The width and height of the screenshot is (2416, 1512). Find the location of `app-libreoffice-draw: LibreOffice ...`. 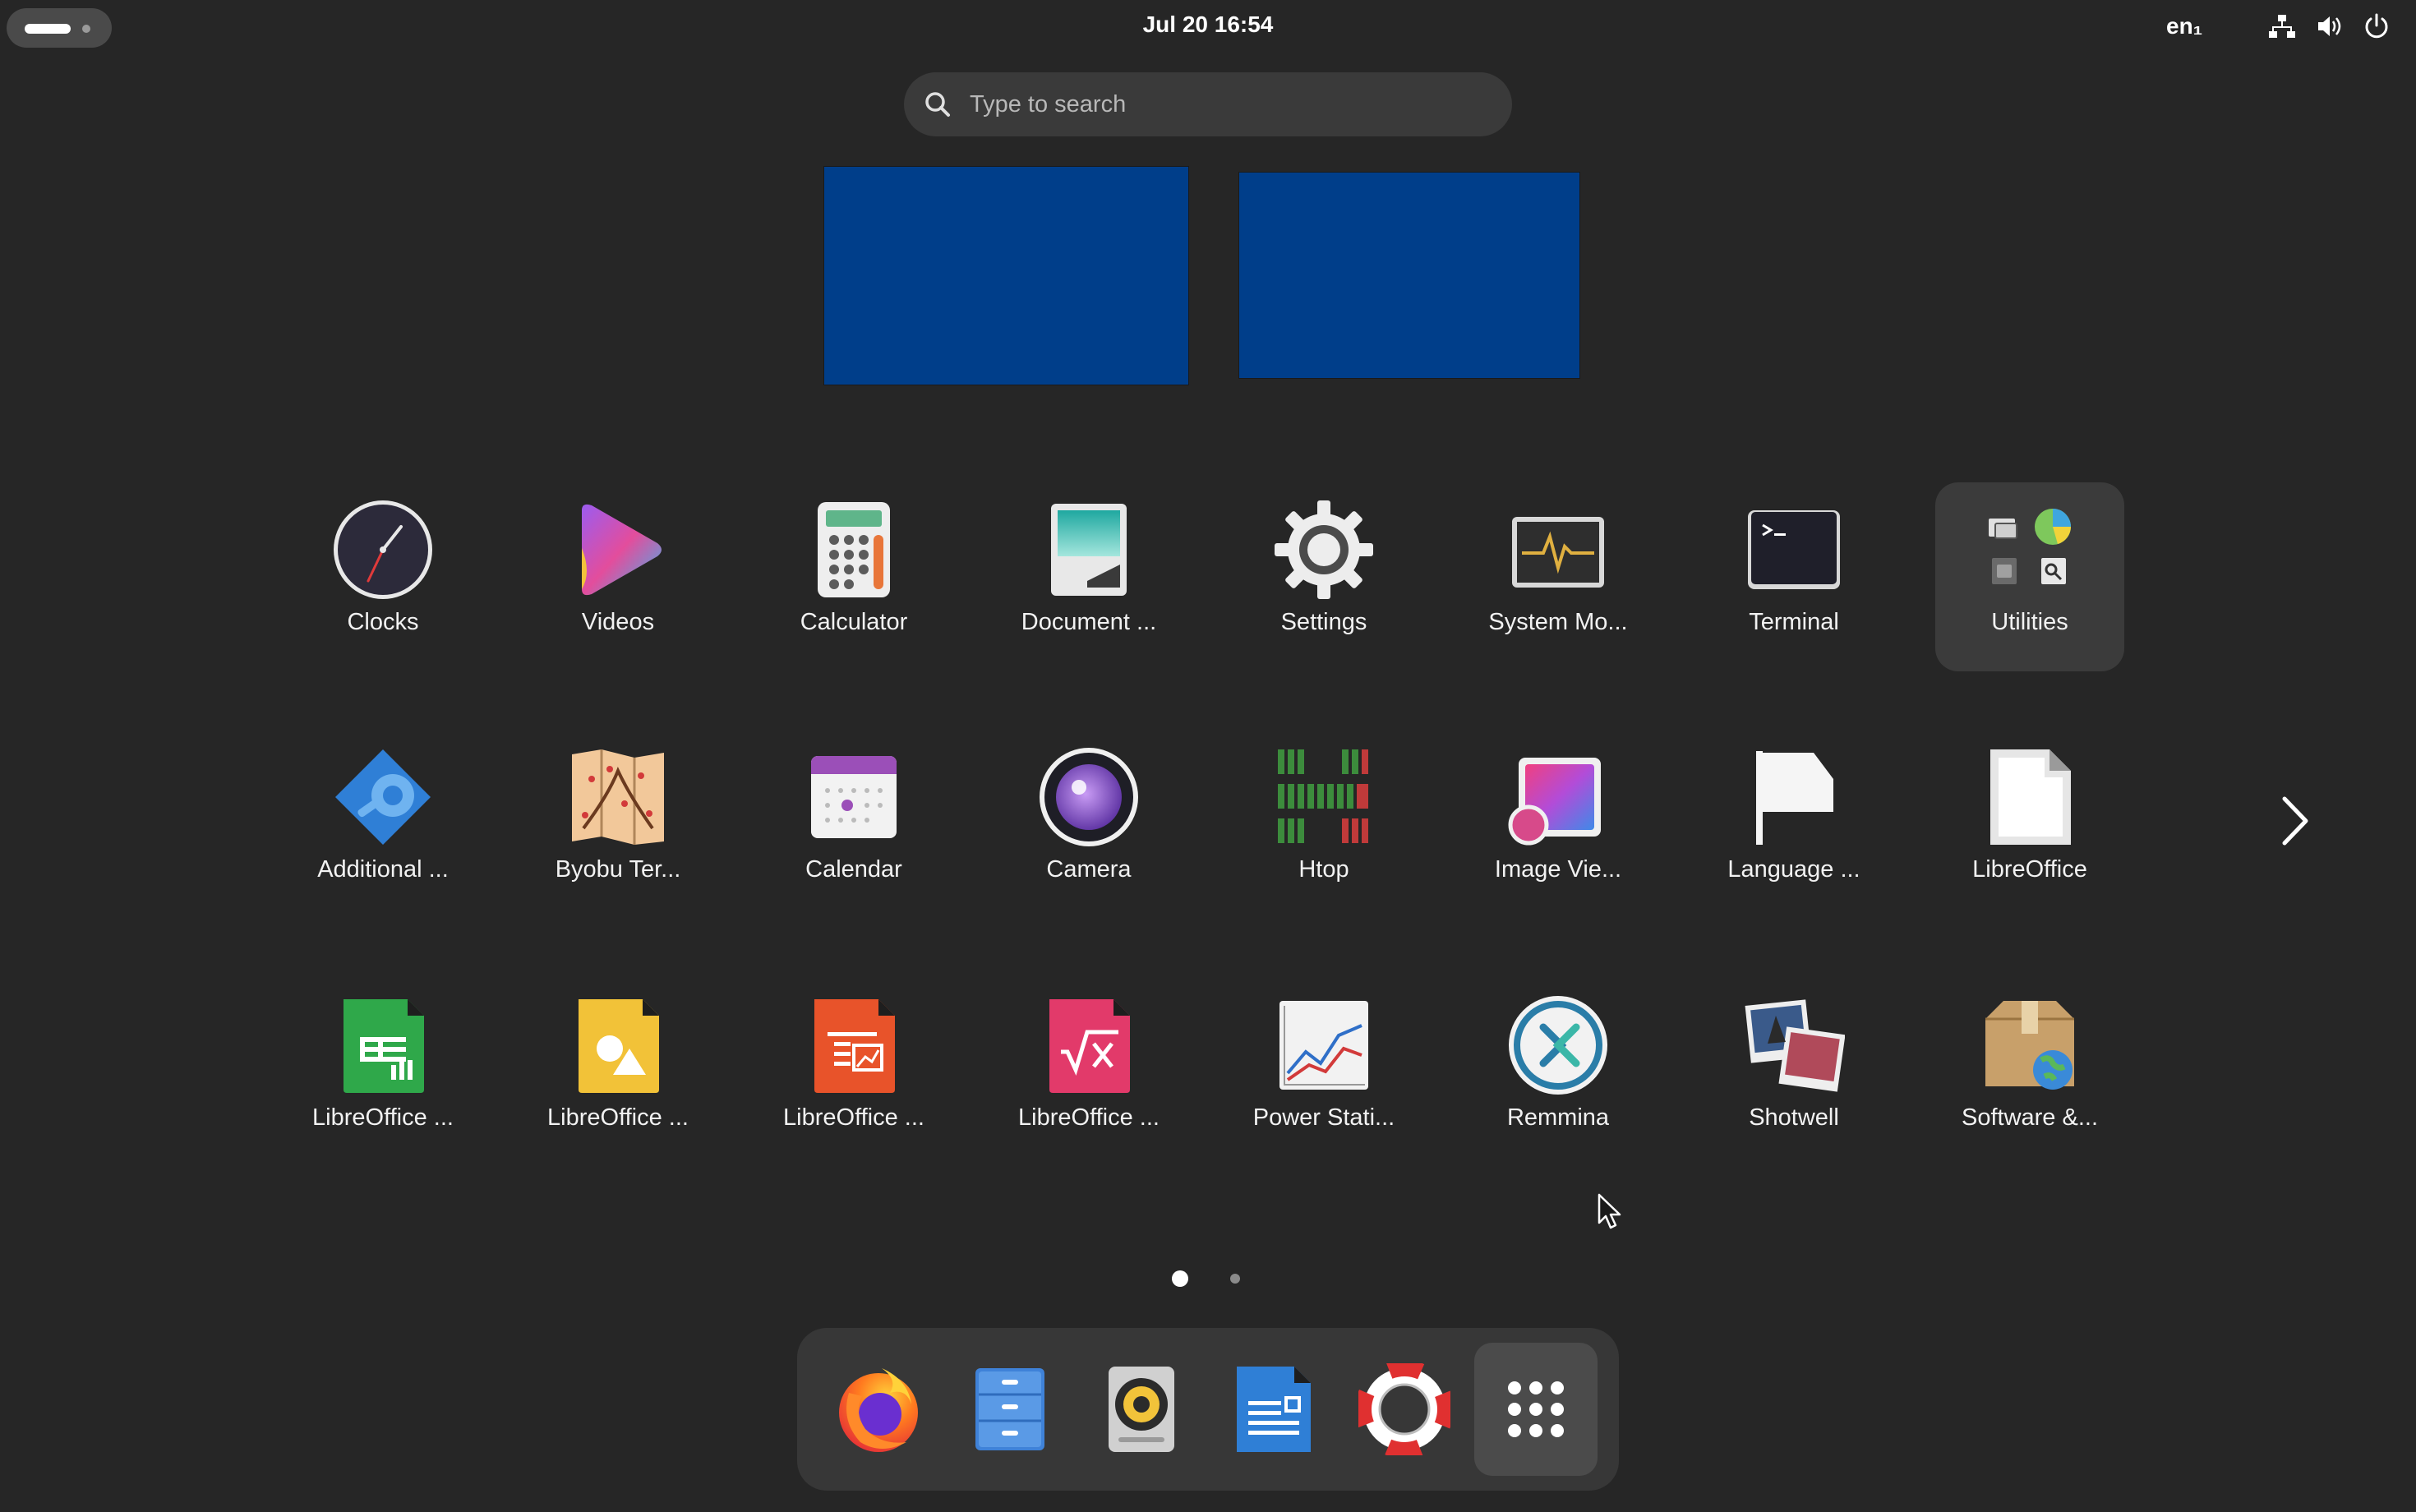

app-libreoffice-draw: LibreOffice ... is located at coordinates (617, 1072).